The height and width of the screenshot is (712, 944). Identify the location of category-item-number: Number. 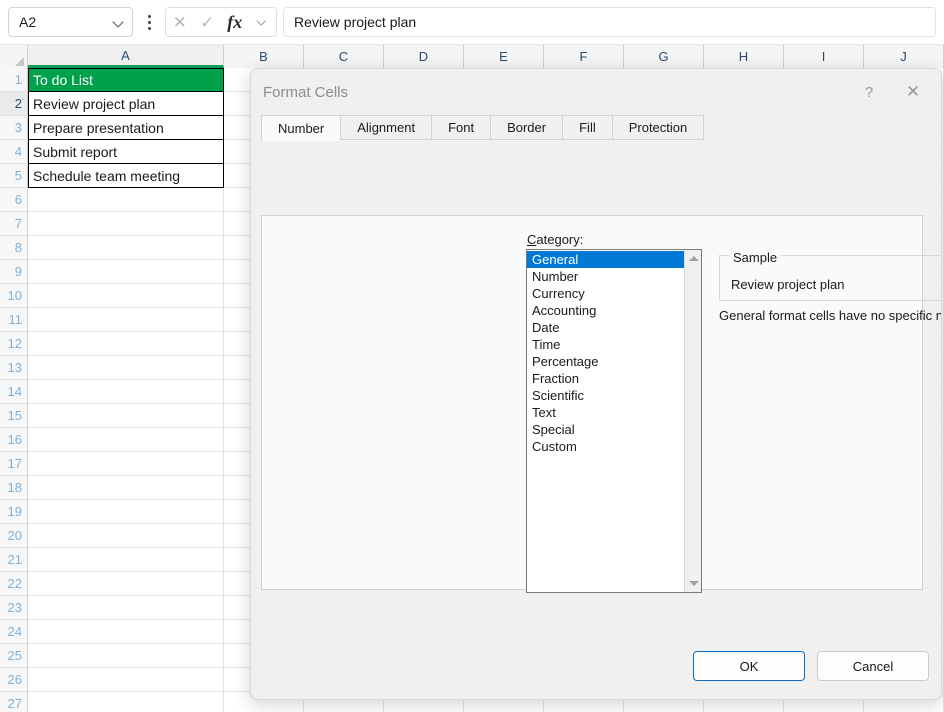
(605, 276).